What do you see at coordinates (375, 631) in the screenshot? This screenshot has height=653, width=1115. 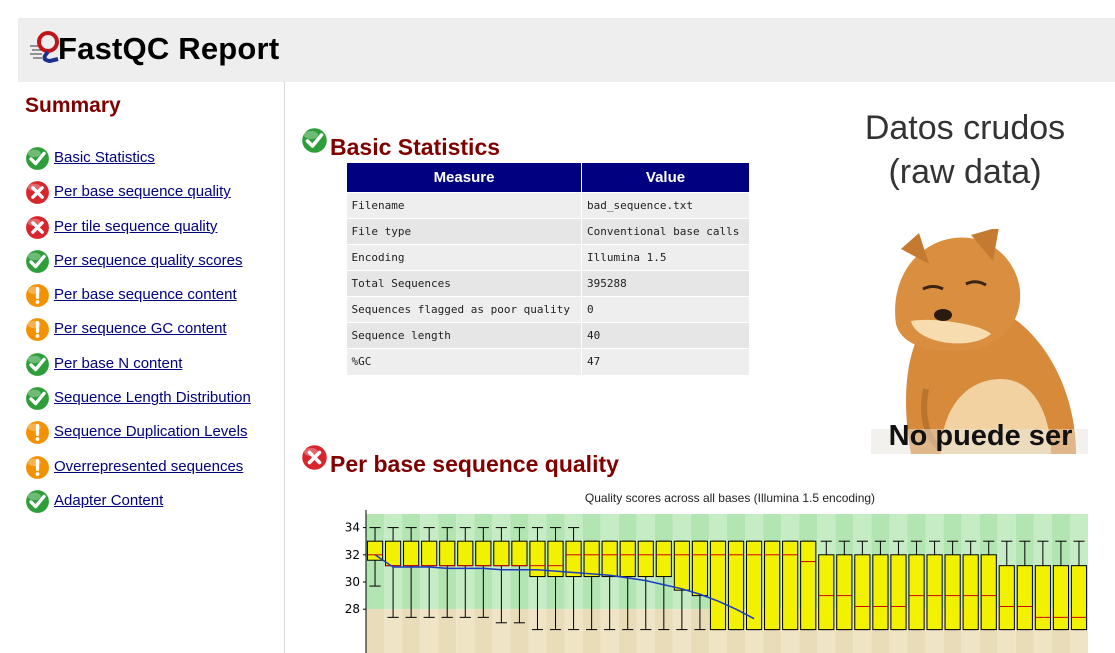 I see `reasonable-quality-band` at bounding box center [375, 631].